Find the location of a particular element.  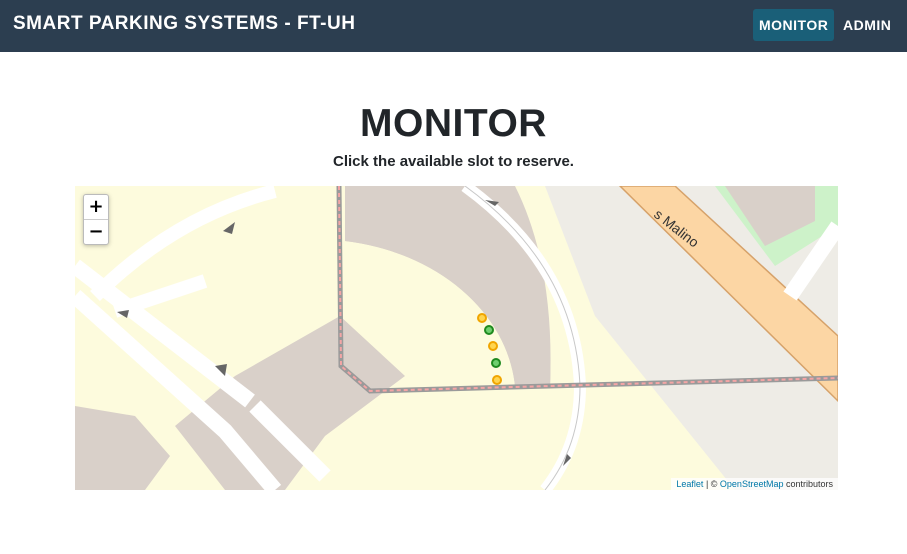

zoom-in-button: + is located at coordinates (96, 207).